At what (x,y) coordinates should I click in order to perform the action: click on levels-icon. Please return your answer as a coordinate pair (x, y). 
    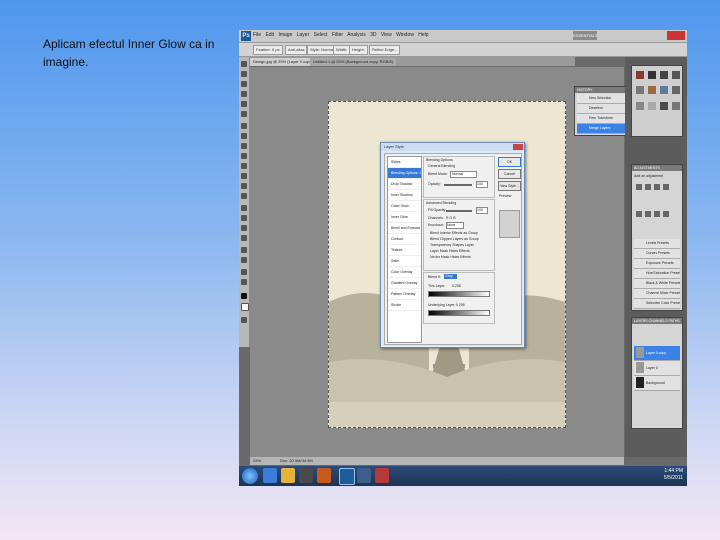
    Looking at the image, I should click on (648, 187).